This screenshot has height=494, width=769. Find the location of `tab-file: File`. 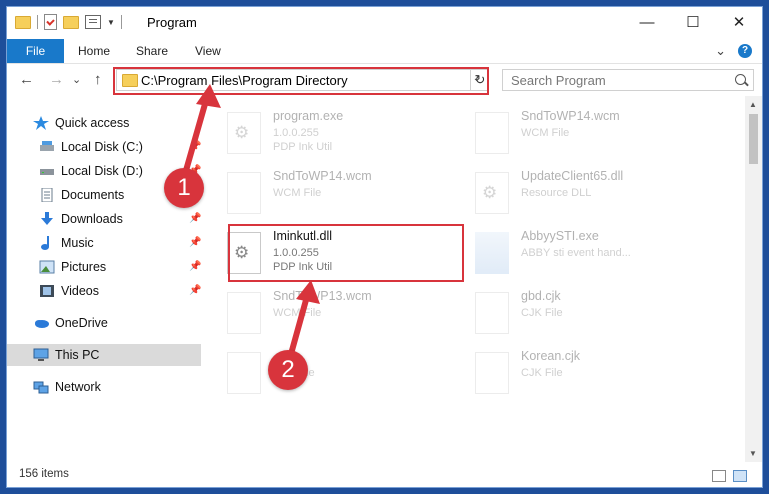

tab-file: File is located at coordinates (35, 51).